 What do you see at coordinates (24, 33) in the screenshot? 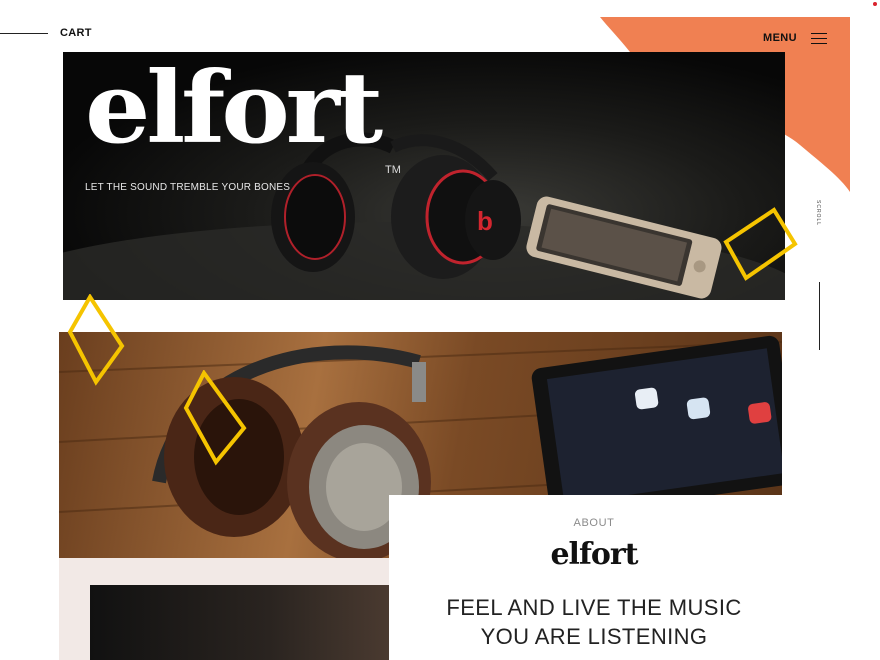
I see `cart-divider-line` at bounding box center [24, 33].